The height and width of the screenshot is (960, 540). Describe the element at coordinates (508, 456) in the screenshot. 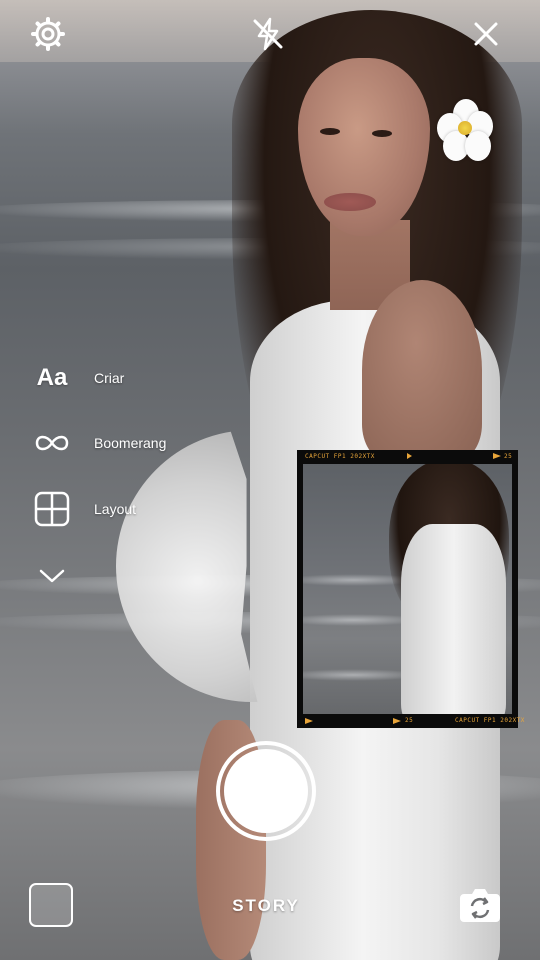

I see `film-label-top-right: 25` at that location.